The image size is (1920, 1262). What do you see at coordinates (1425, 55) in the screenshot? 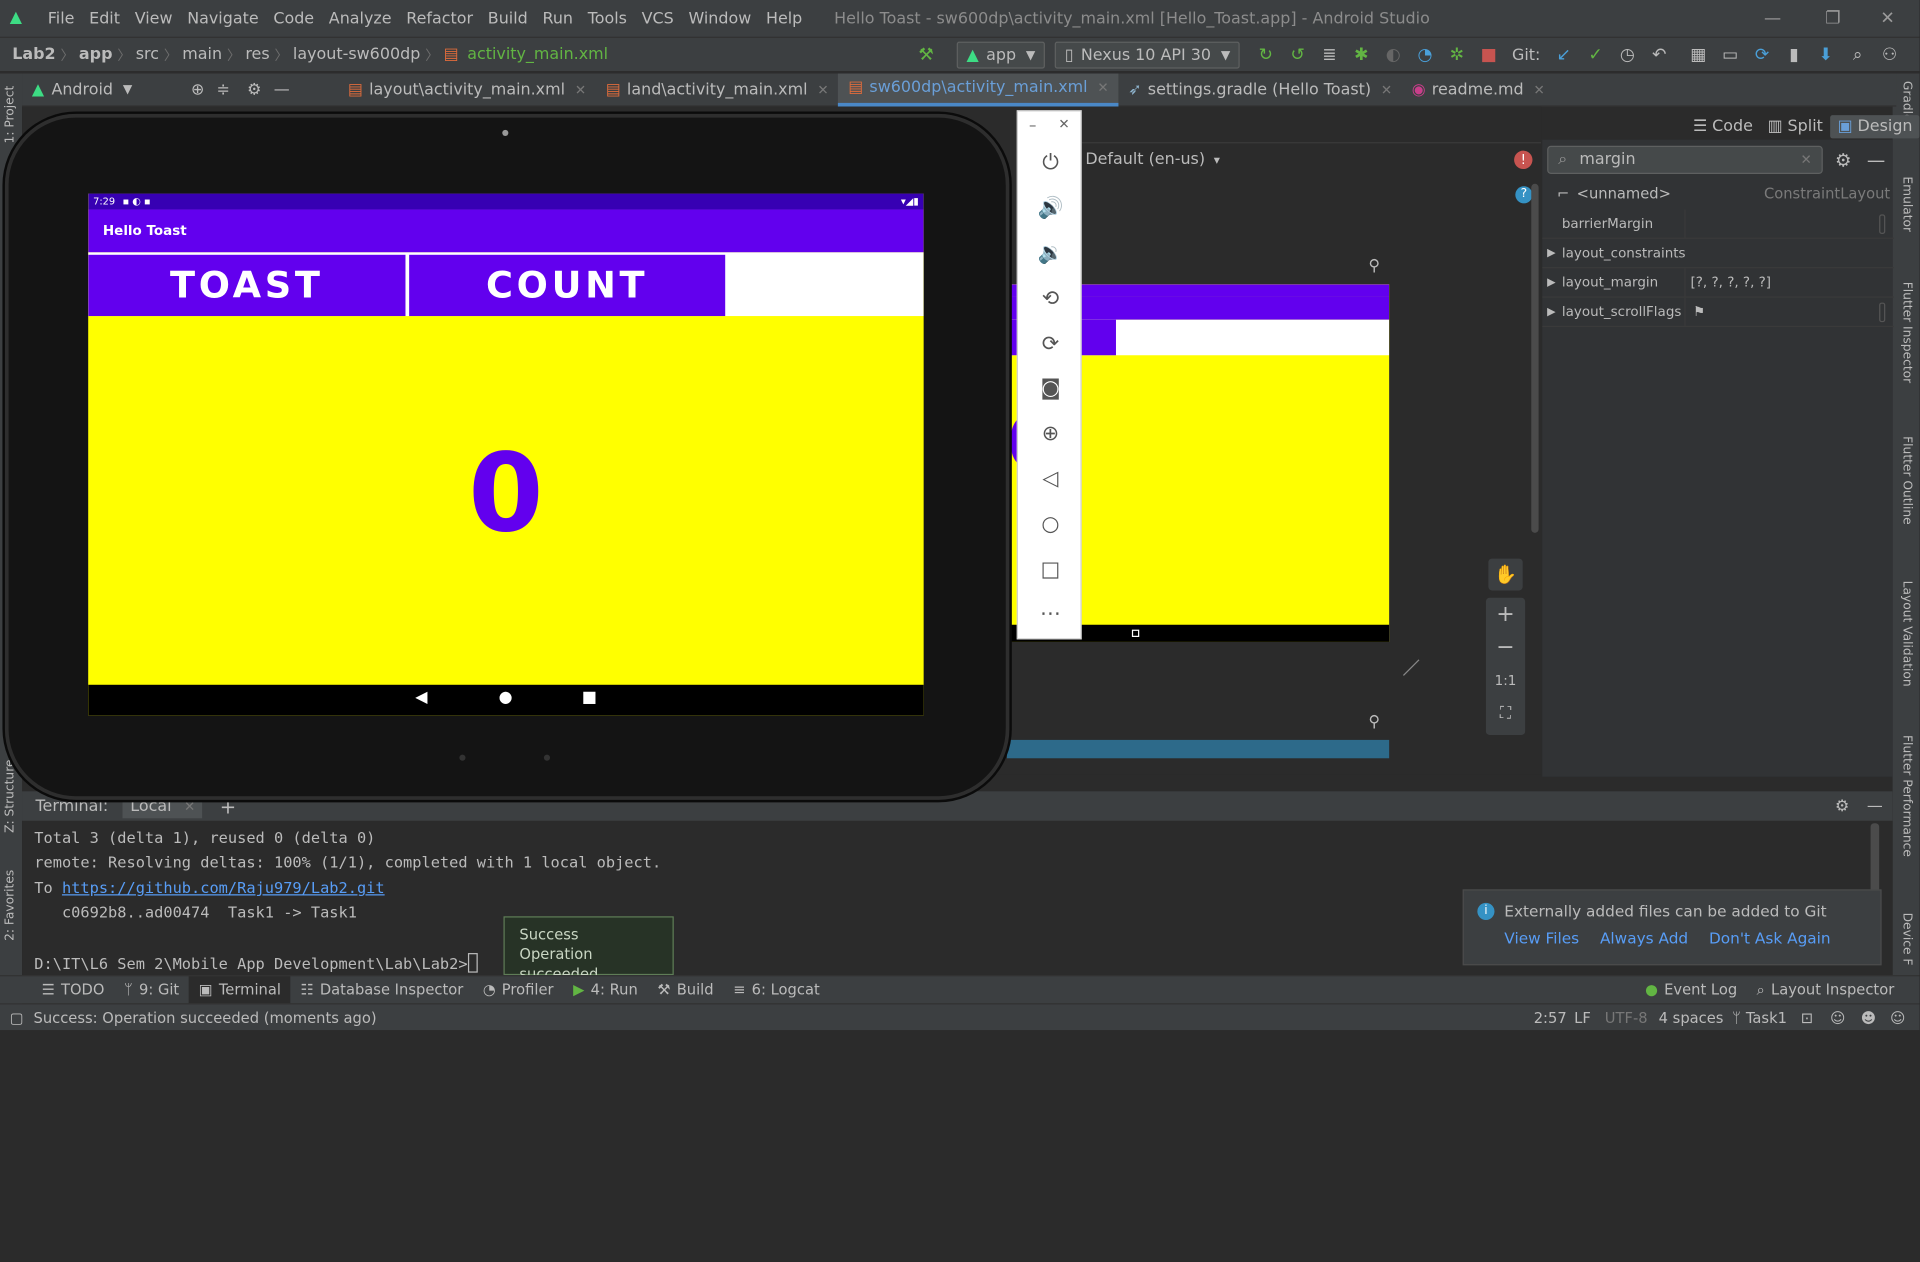
I see `profile-icon: ◔` at bounding box center [1425, 55].